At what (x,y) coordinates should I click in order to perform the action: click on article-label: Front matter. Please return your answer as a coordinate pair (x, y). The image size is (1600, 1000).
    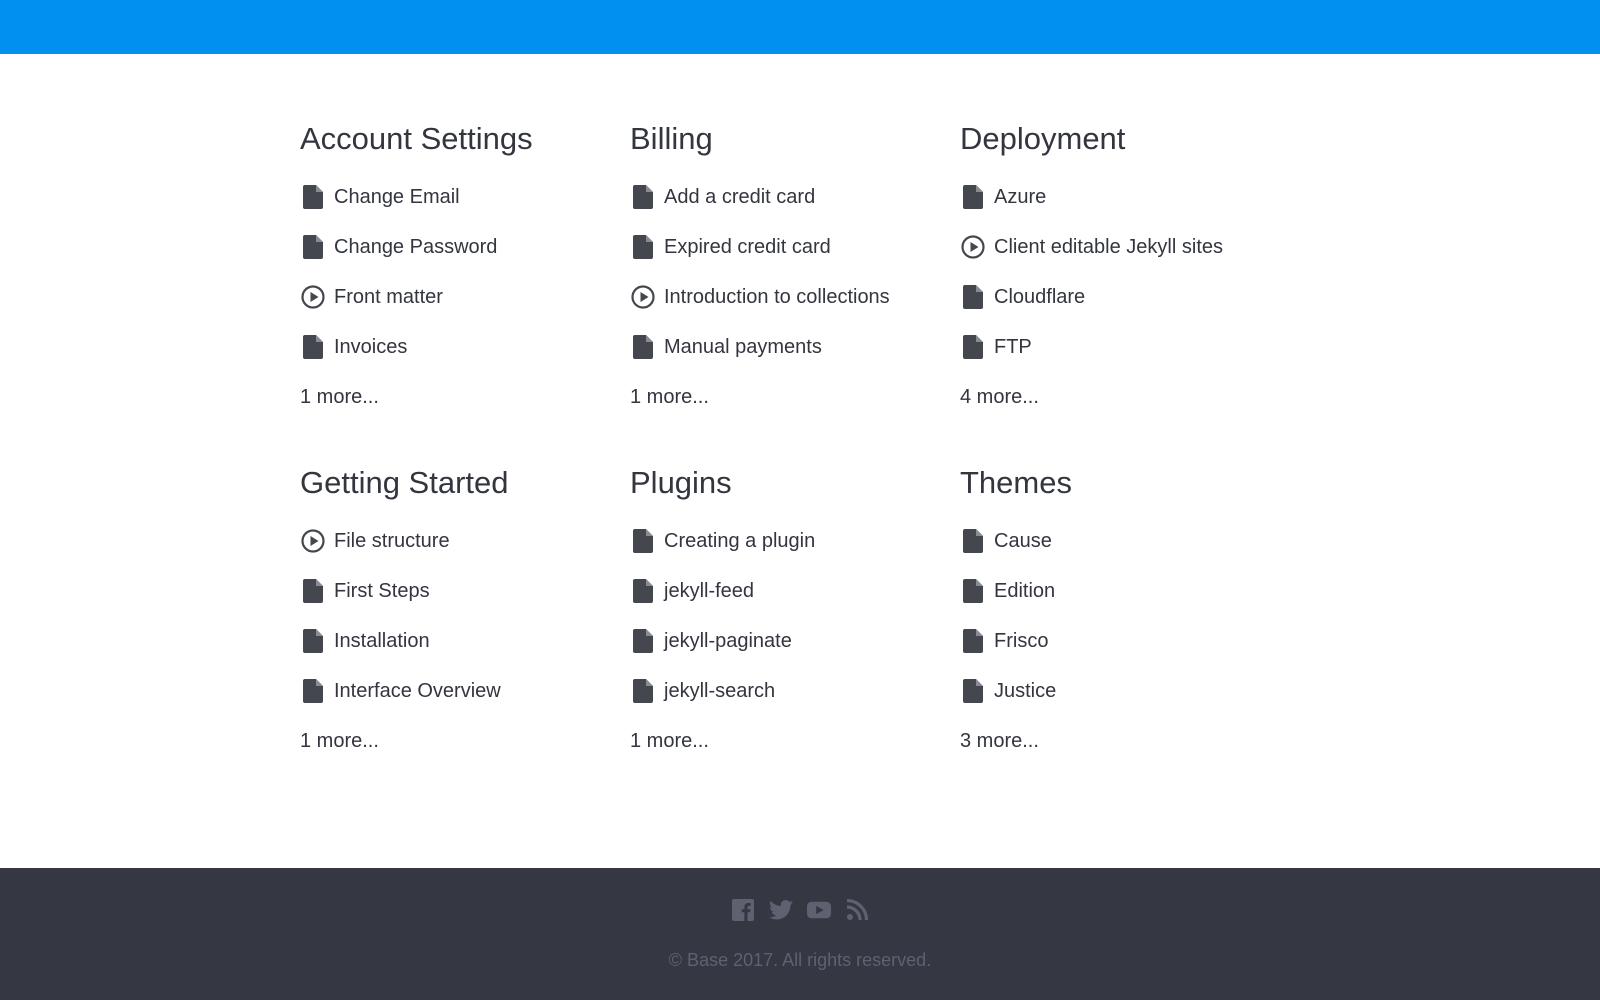
    Looking at the image, I should click on (388, 296).